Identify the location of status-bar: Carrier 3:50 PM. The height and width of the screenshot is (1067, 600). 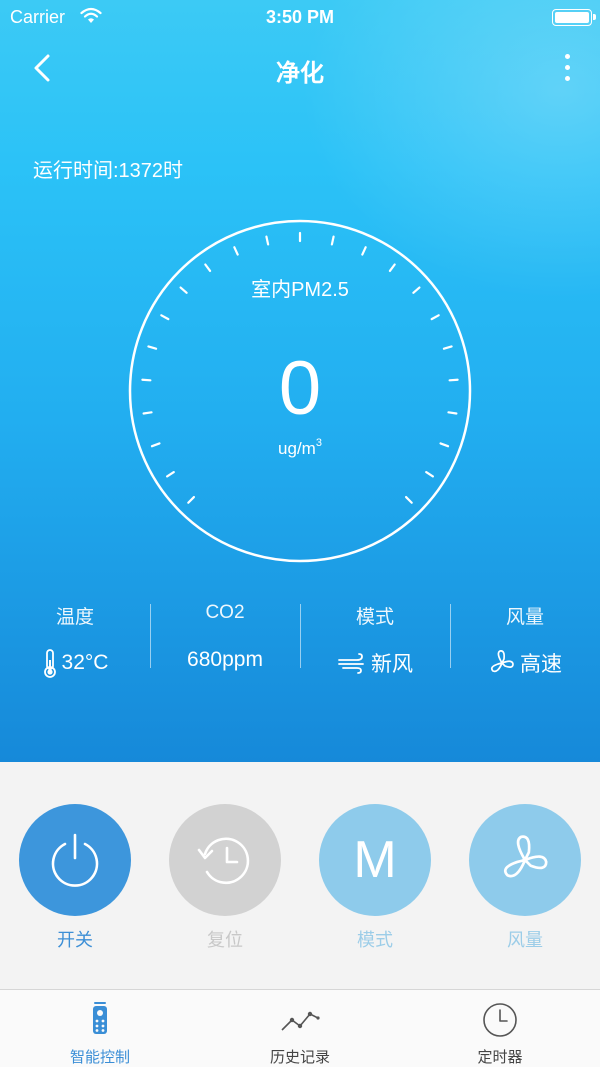
(300, 17).